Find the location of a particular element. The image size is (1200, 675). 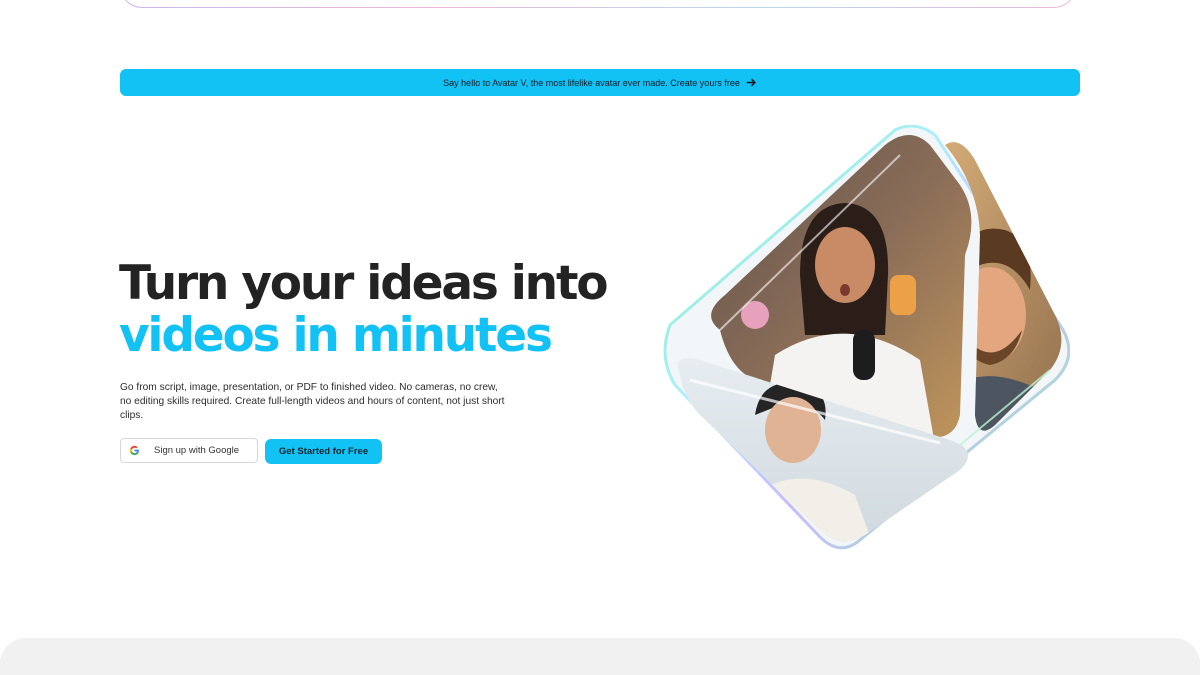

google-signup-button: Sign up with Google is located at coordinates (189, 450).